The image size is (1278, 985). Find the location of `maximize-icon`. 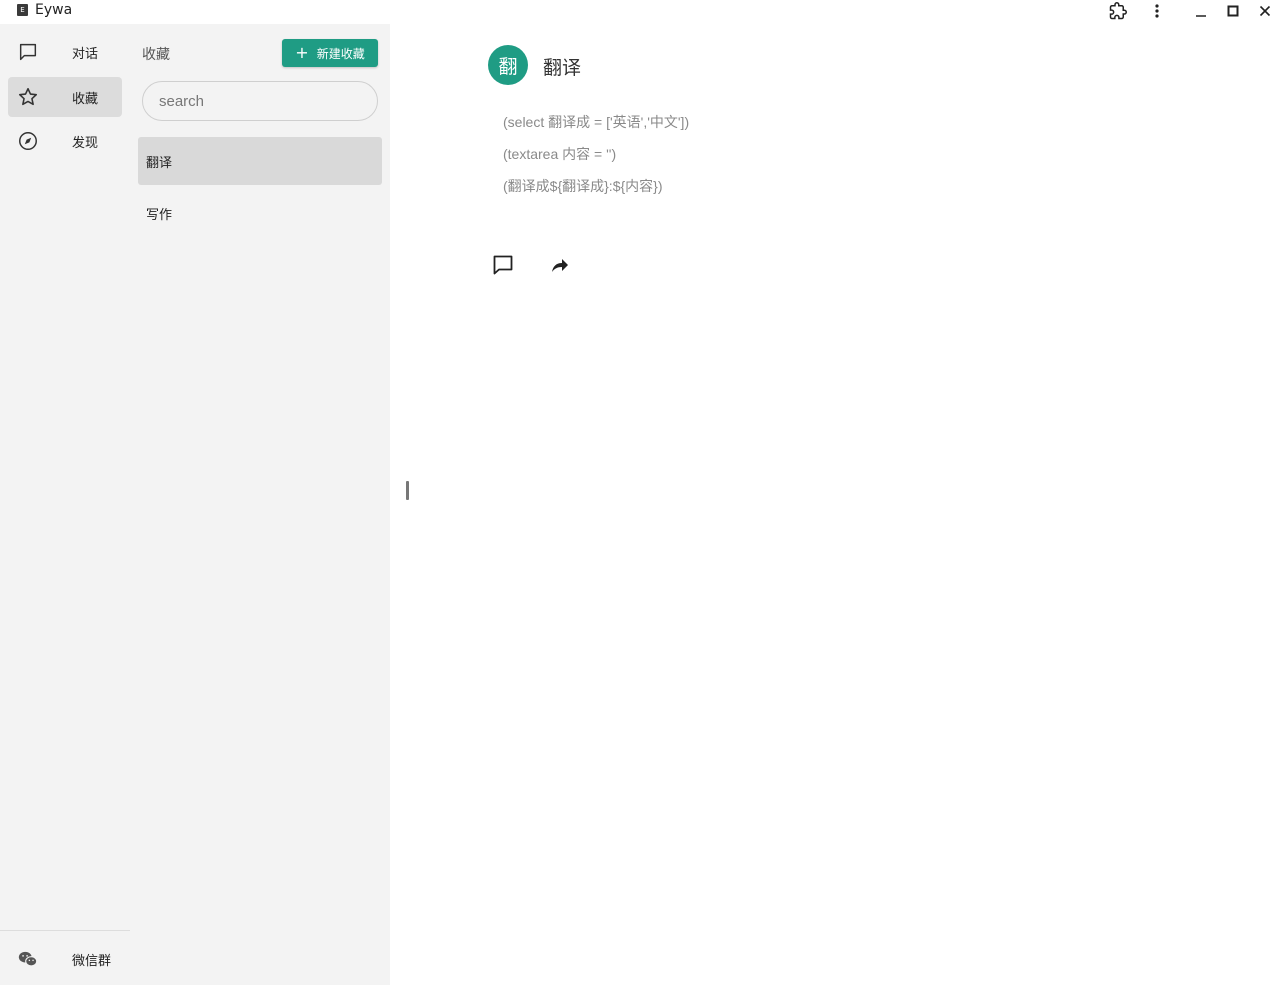

maximize-icon is located at coordinates (1233, 11).